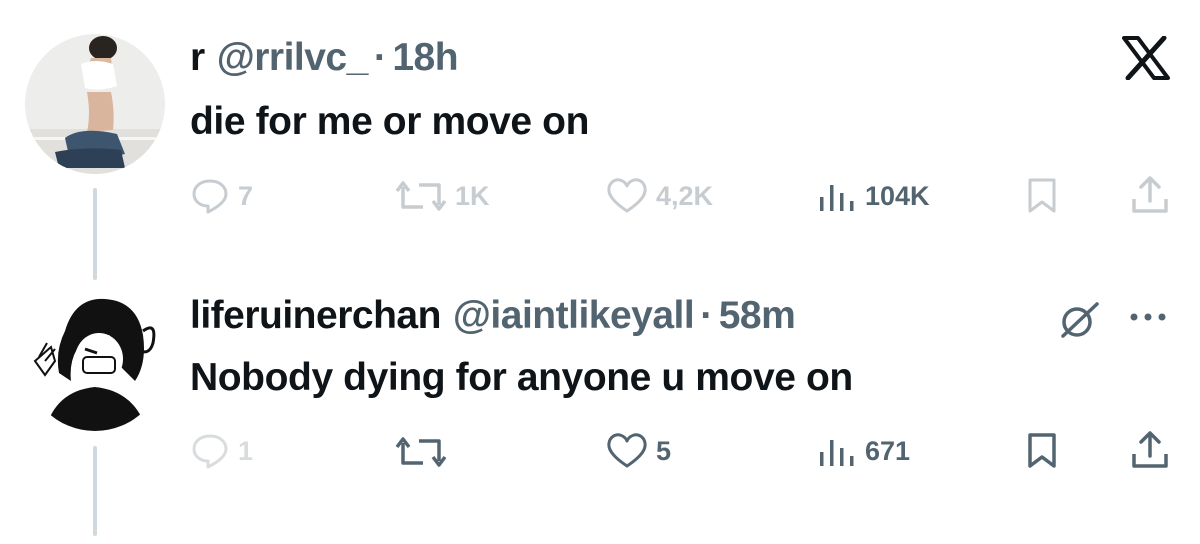  I want to click on reply-button: 7, so click(221, 196).